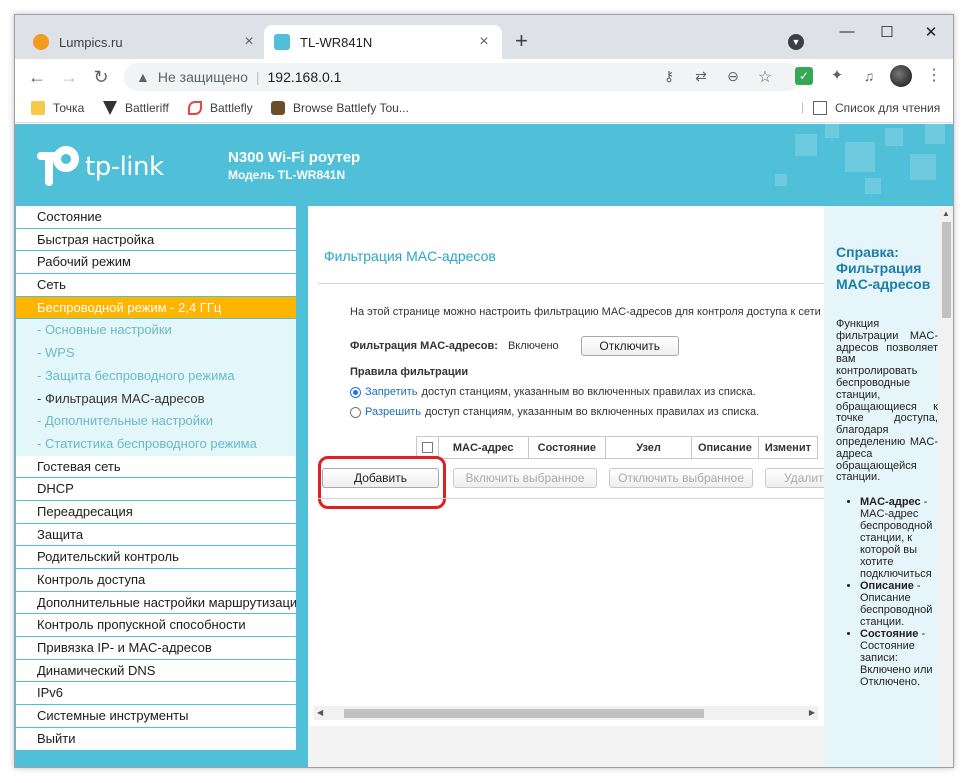  I want to click on sidebar-item: Состояние, so click(156, 217).